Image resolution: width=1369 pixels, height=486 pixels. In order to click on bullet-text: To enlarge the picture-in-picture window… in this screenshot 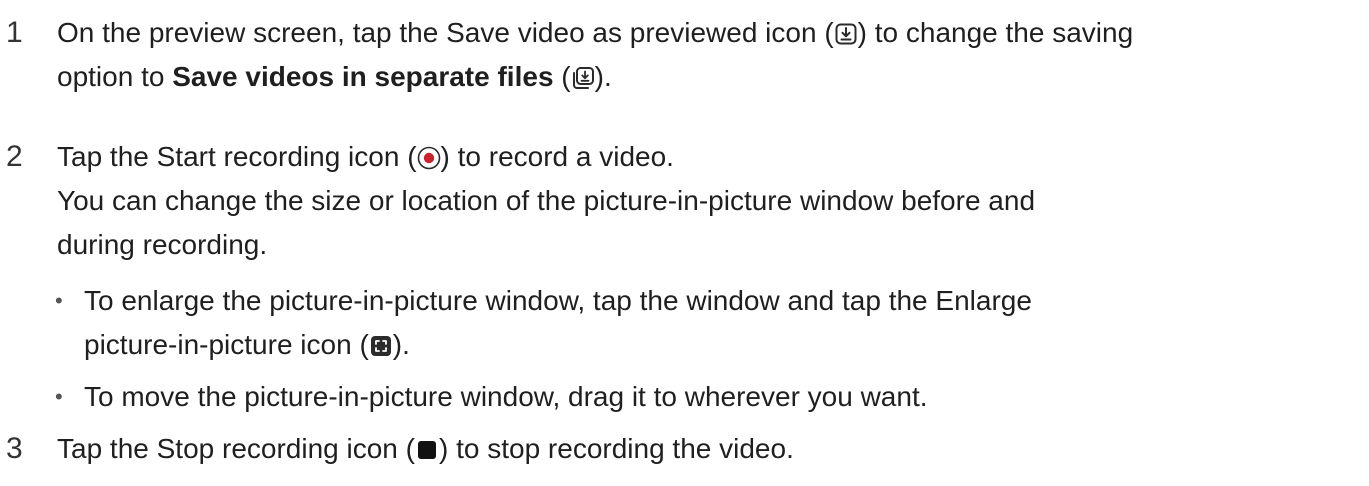, I will do `click(558, 322)`.